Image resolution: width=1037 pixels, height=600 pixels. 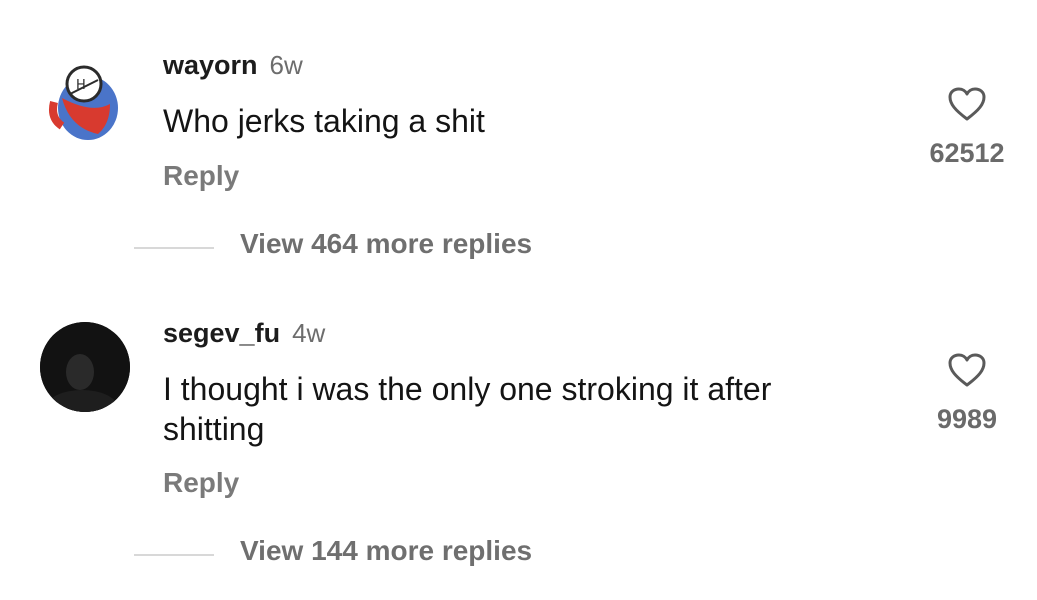 I want to click on dark-photo-avatar-icon, so click(x=85, y=367).